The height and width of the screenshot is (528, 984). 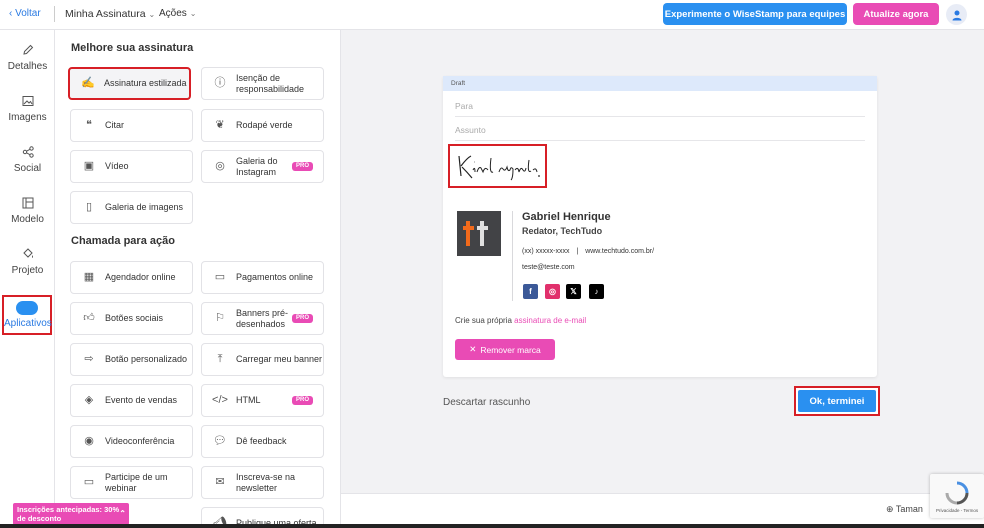 I want to click on cta-card-videoconference: ◉ Videoconferência, so click(x=131, y=441).